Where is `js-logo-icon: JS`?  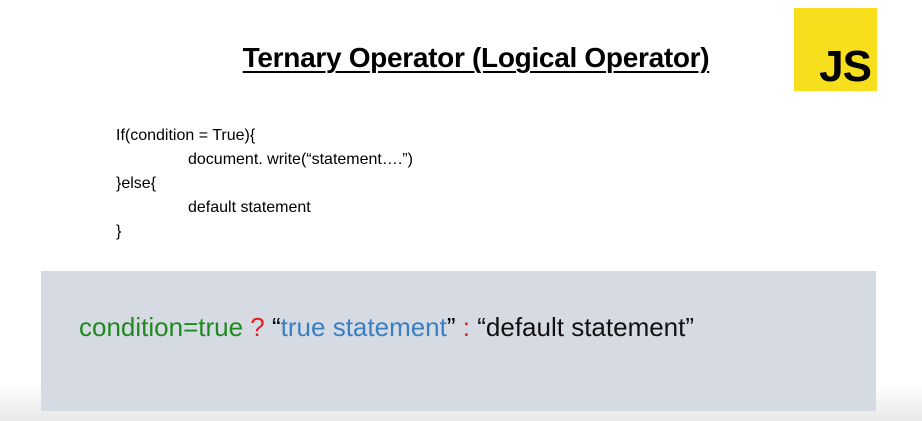
js-logo-icon: JS is located at coordinates (835, 49).